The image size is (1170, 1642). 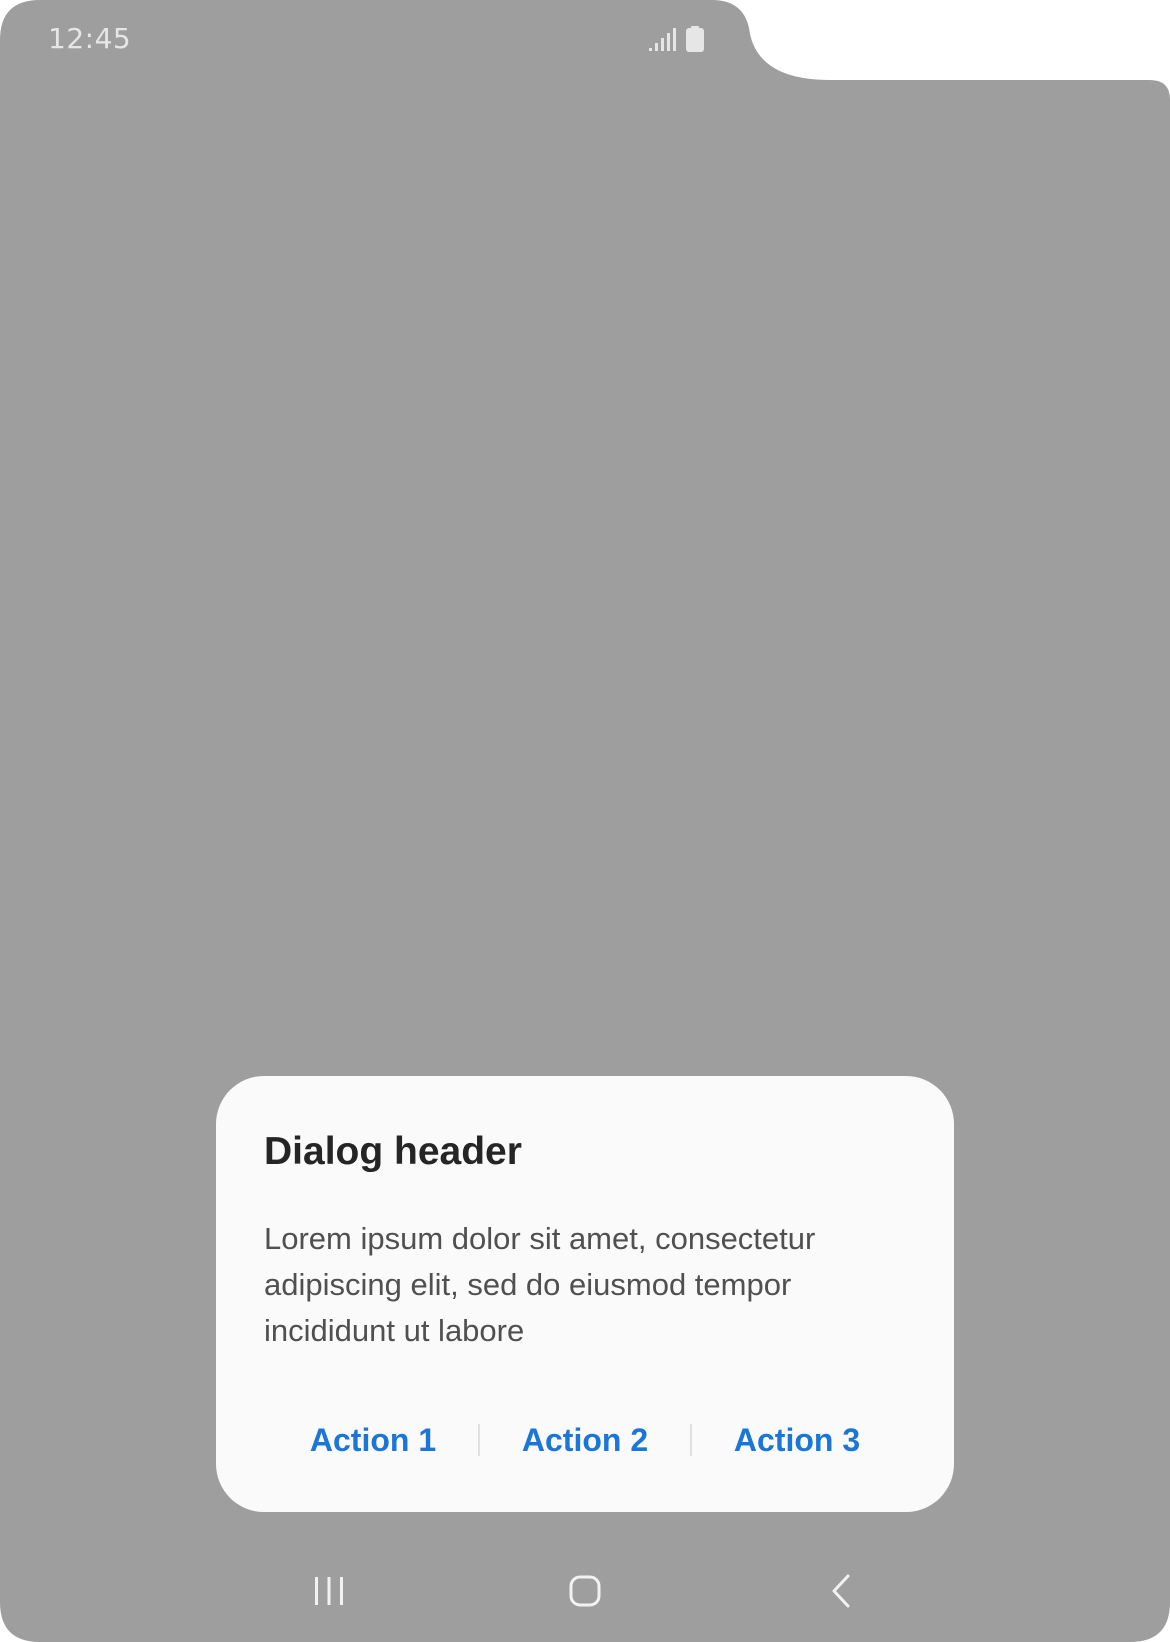 What do you see at coordinates (90, 38) in the screenshot?
I see `status-time: 12:45` at bounding box center [90, 38].